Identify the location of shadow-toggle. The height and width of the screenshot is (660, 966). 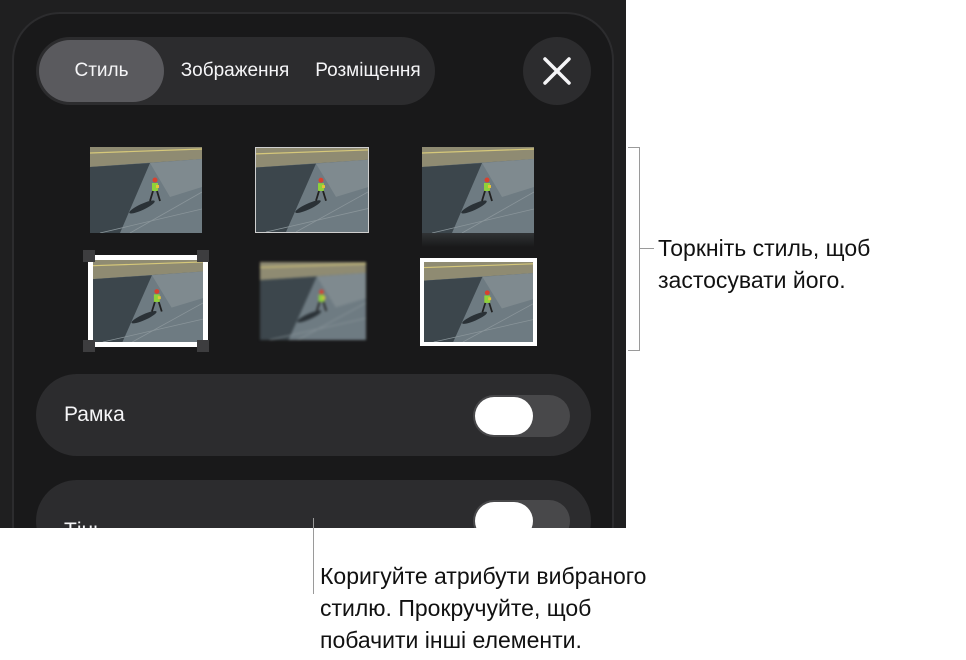
(521, 514).